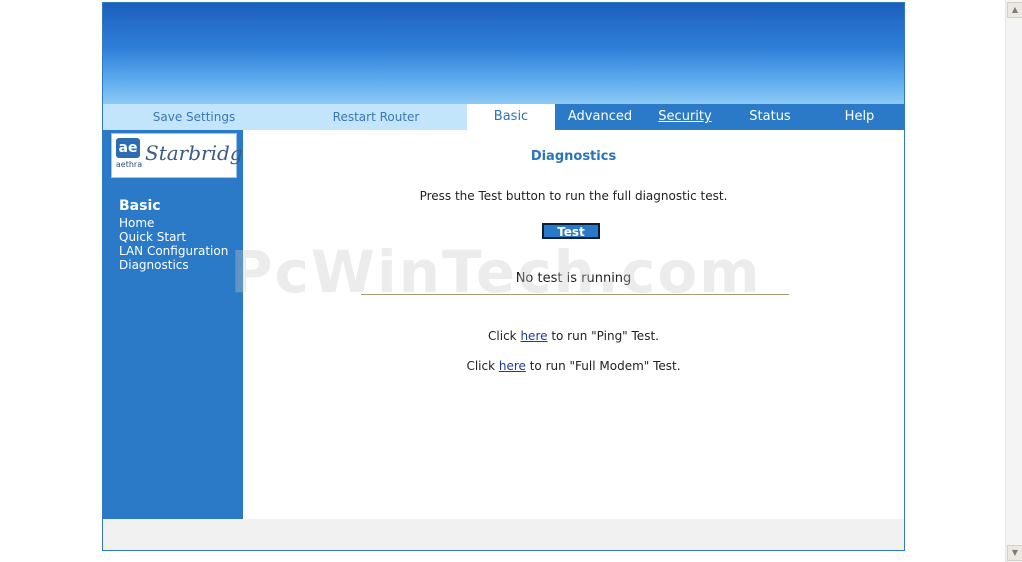  What do you see at coordinates (571, 231) in the screenshot?
I see `test-button: Test` at bounding box center [571, 231].